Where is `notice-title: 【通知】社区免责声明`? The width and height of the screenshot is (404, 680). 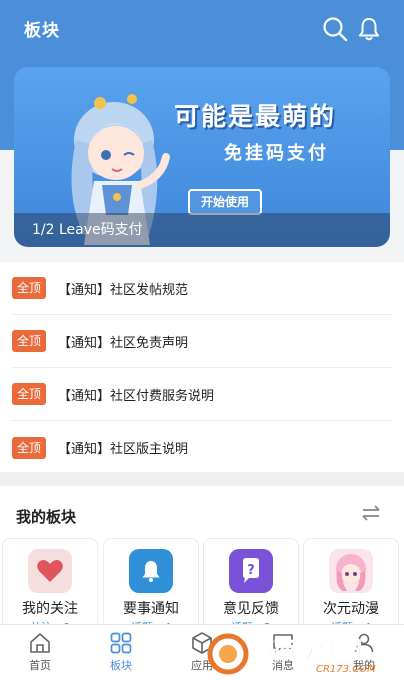 notice-title: 【通知】社区免责声明 is located at coordinates (123, 343).